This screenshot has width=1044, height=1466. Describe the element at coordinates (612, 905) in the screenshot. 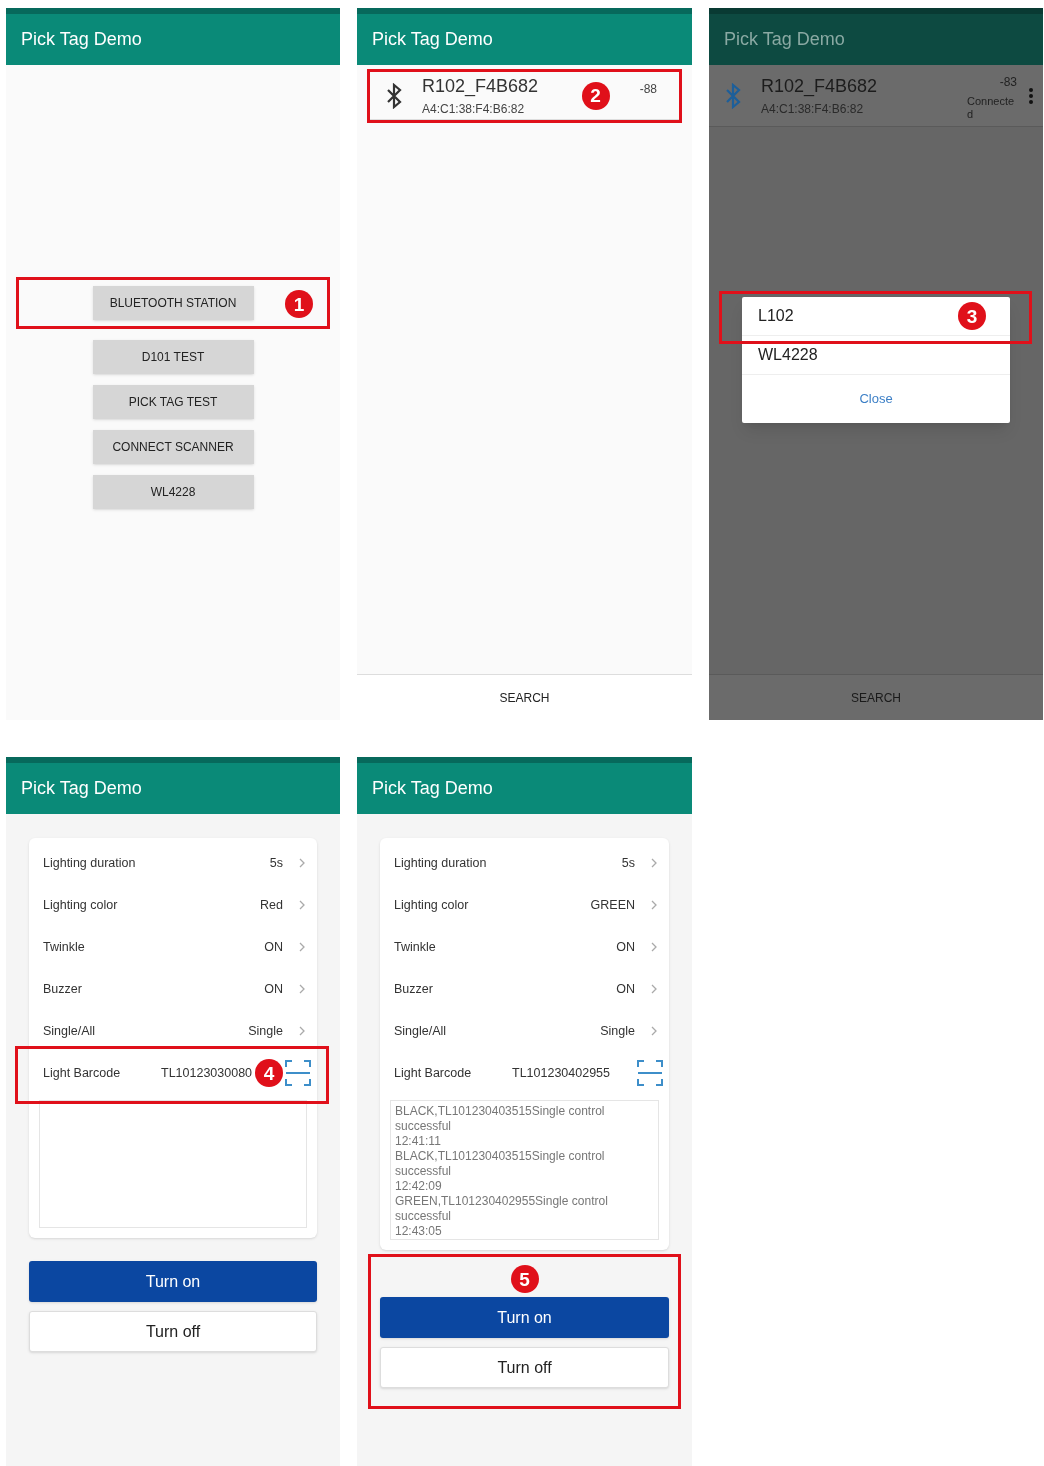

I see `setting-value: GREEN` at that location.